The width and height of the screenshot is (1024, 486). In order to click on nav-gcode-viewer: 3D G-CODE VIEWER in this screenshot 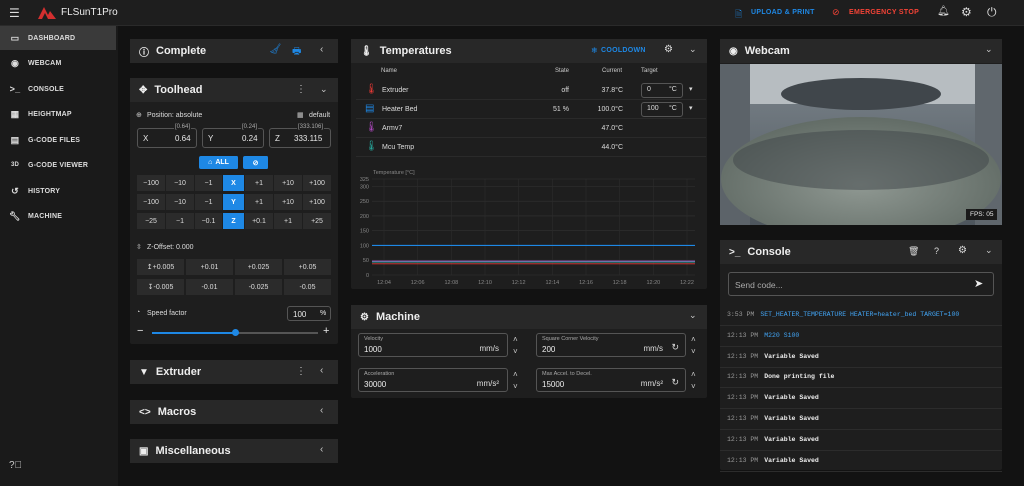, I will do `click(58, 165)`.